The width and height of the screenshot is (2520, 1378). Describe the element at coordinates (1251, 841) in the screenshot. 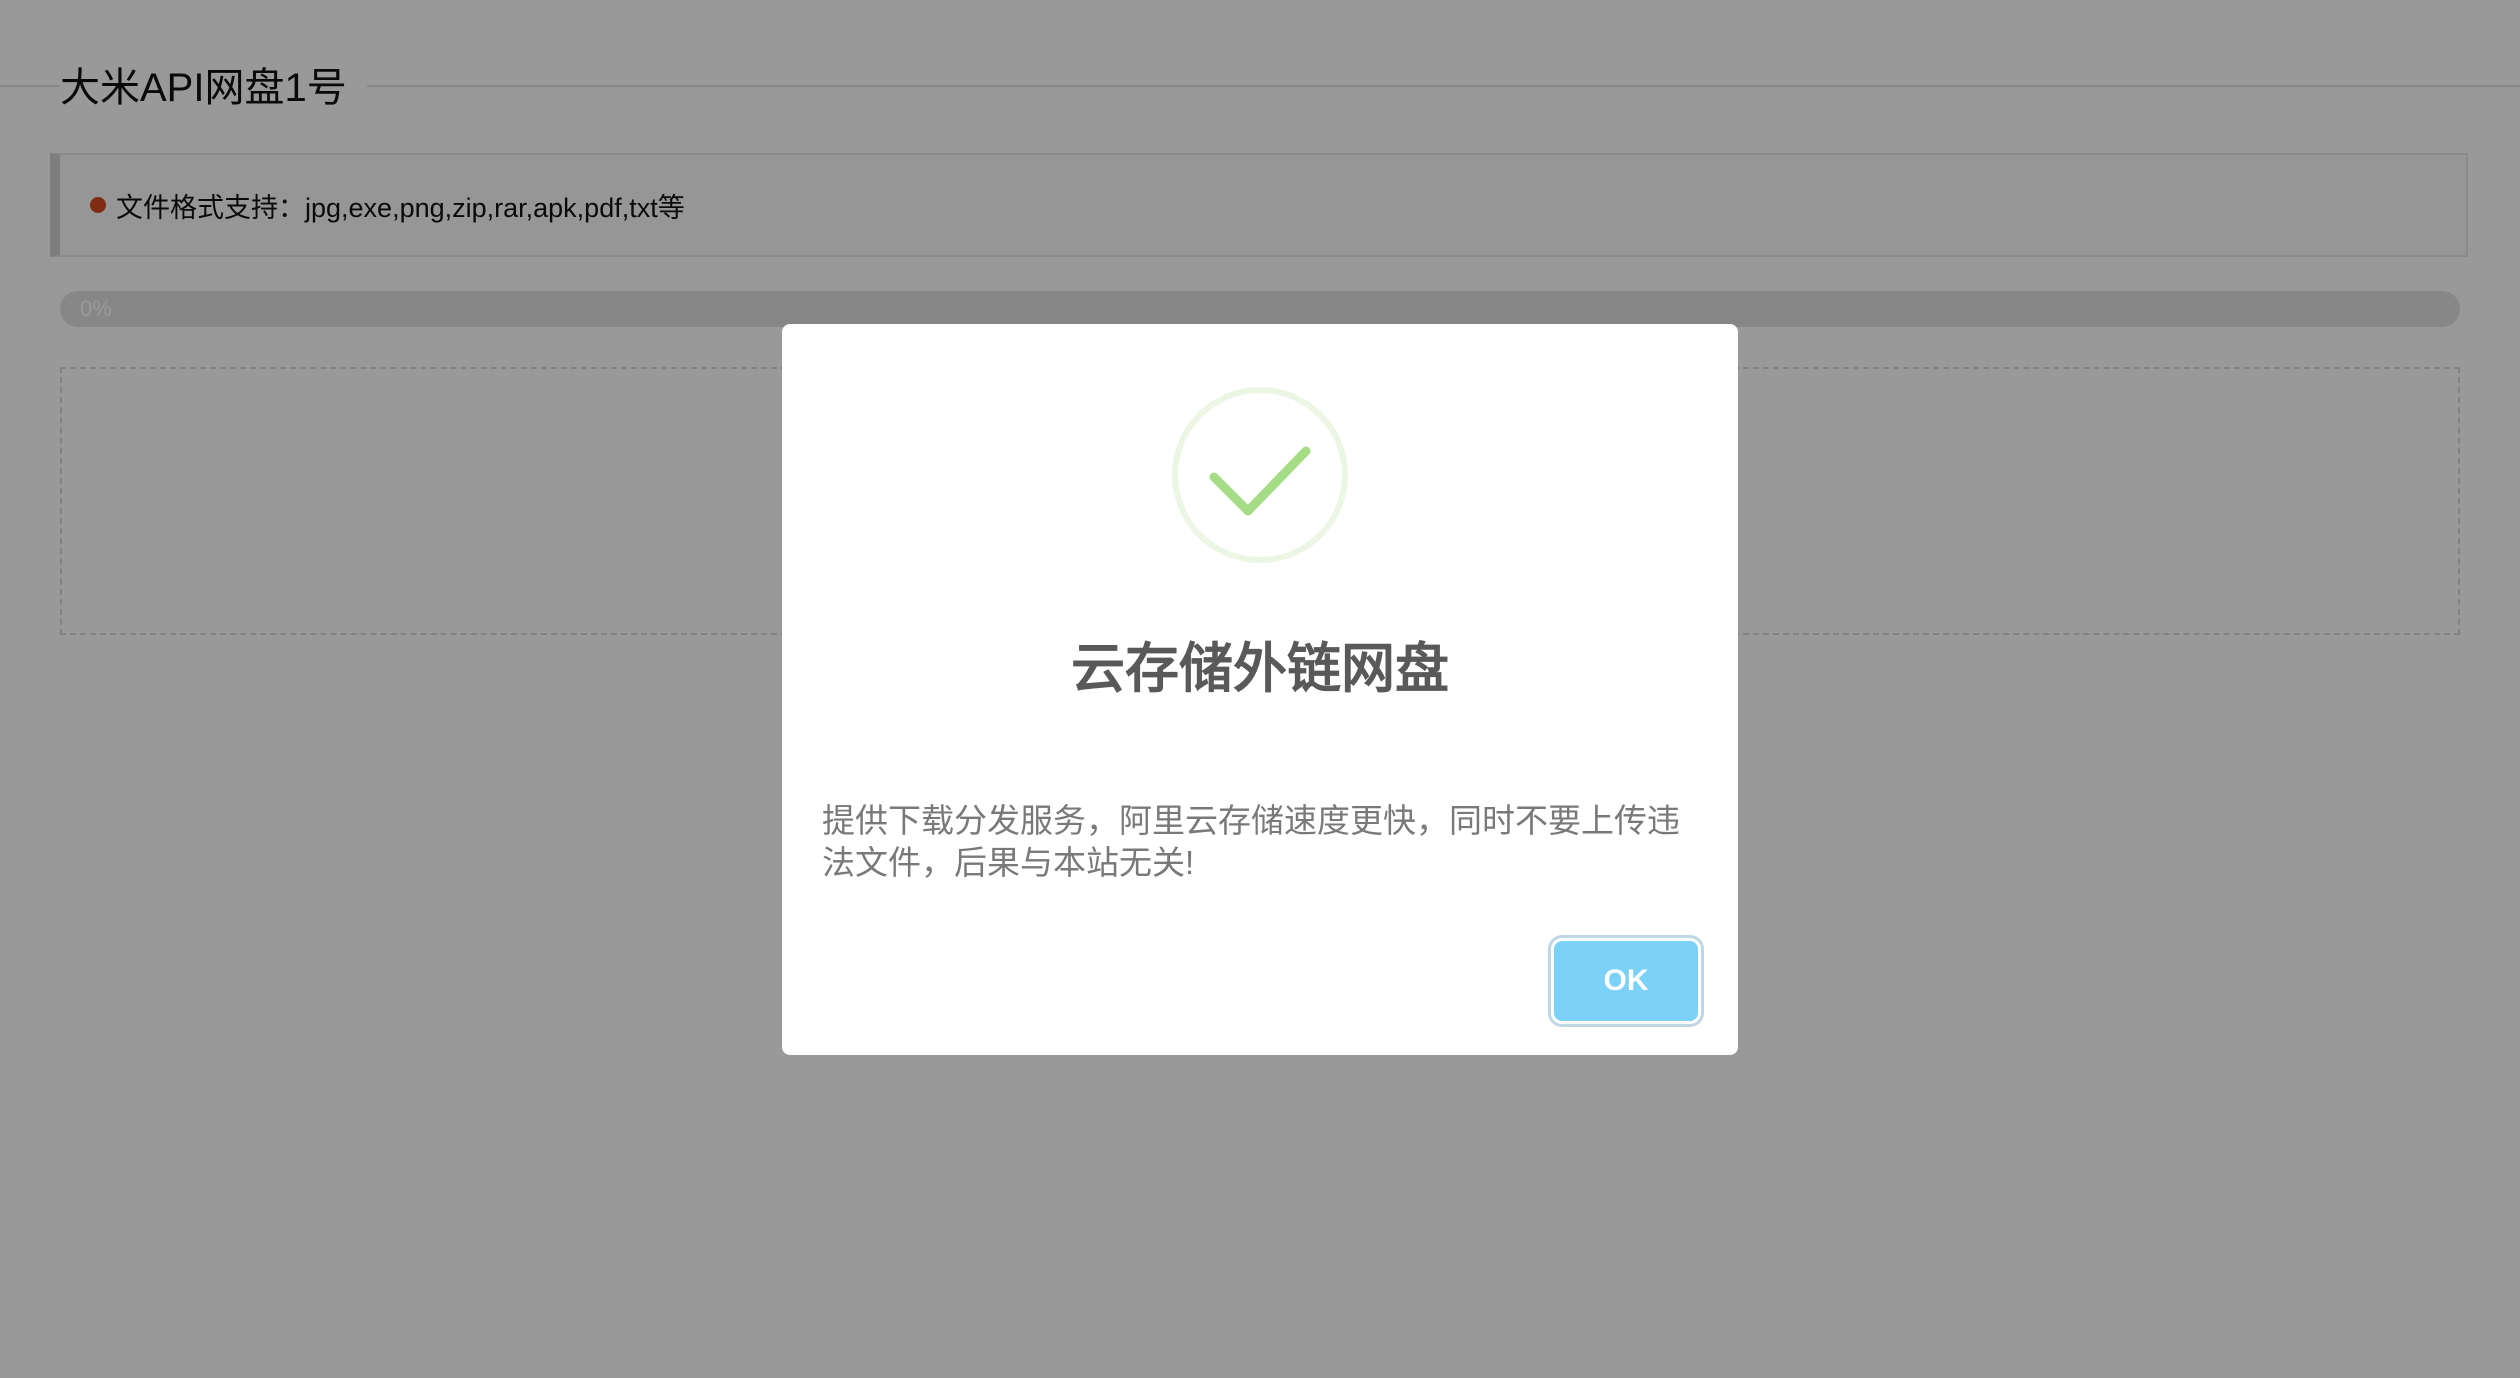

I see `dialog-message: 提供下载分发服务，阿里云存储速度更快，同时不要上传违法文件，后果与本站无关!` at that location.